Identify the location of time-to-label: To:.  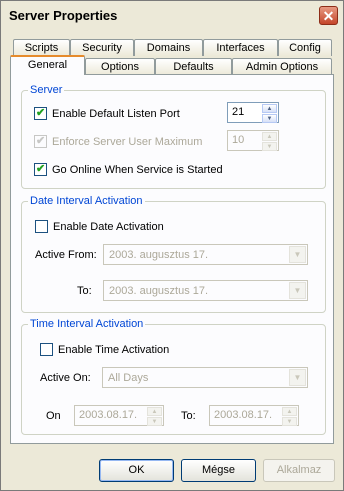
(188, 416).